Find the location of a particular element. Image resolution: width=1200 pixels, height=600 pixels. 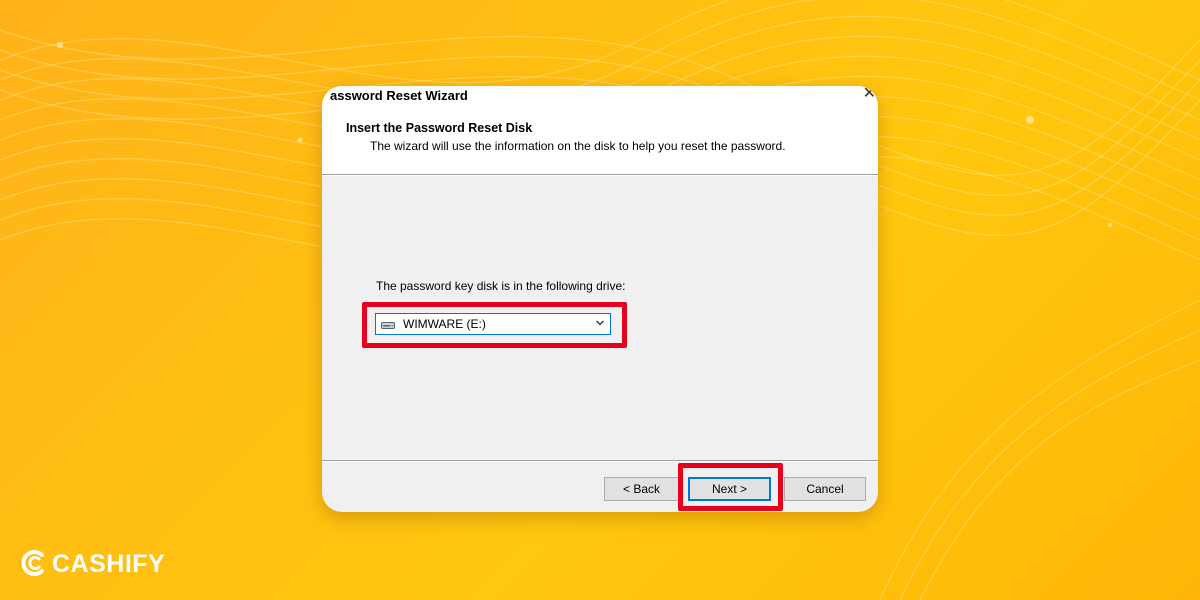

next-button-highlight is located at coordinates (730, 487).